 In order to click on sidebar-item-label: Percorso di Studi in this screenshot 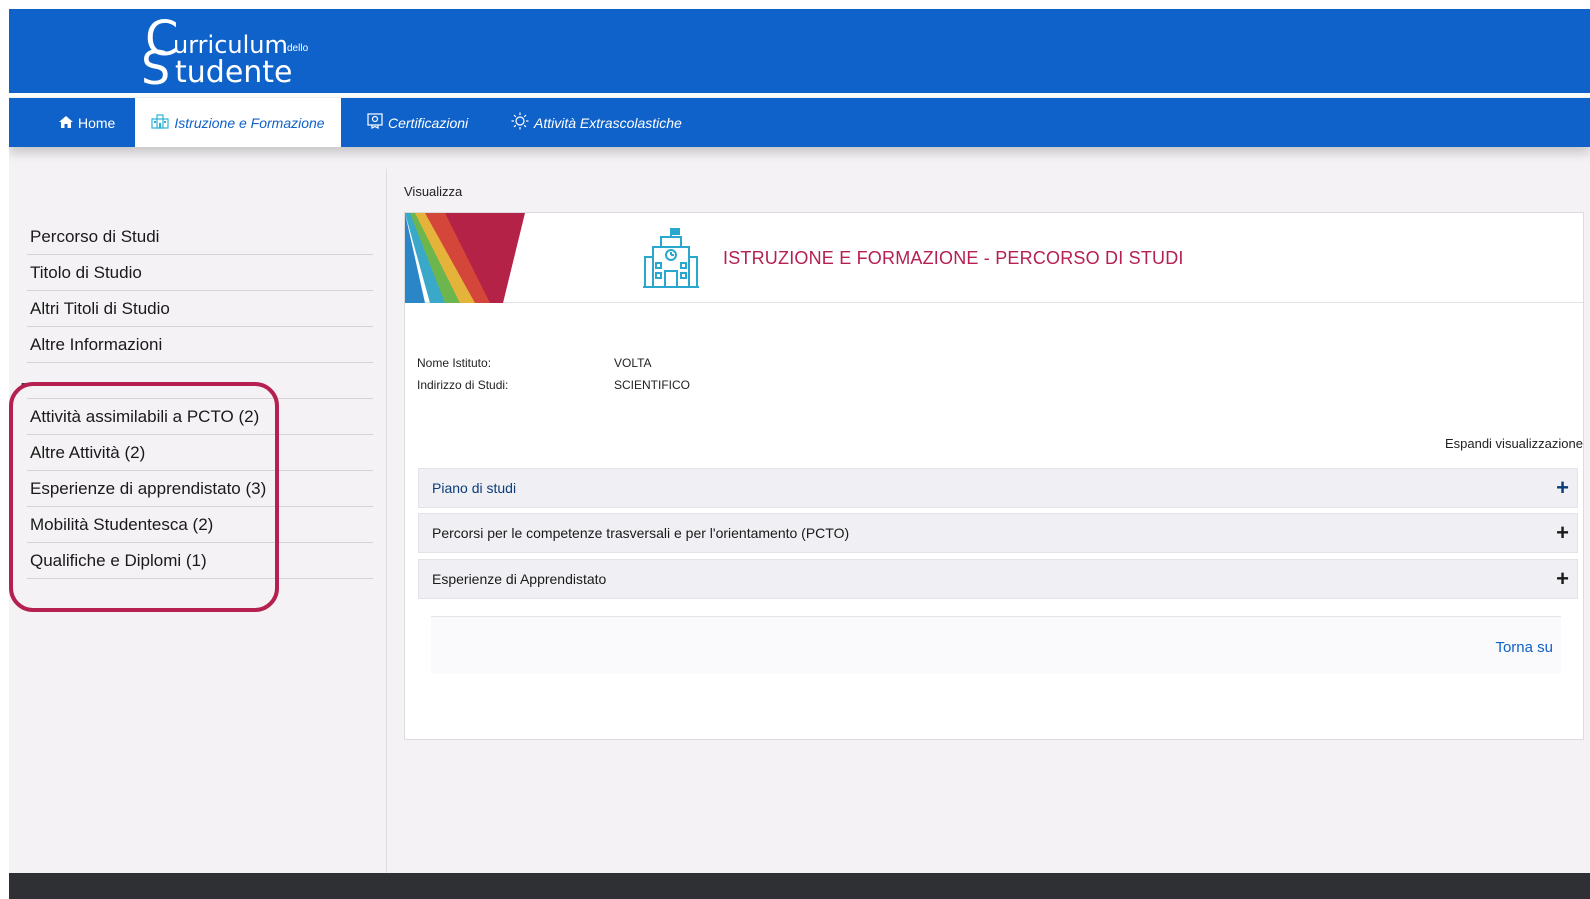, I will do `click(95, 236)`.